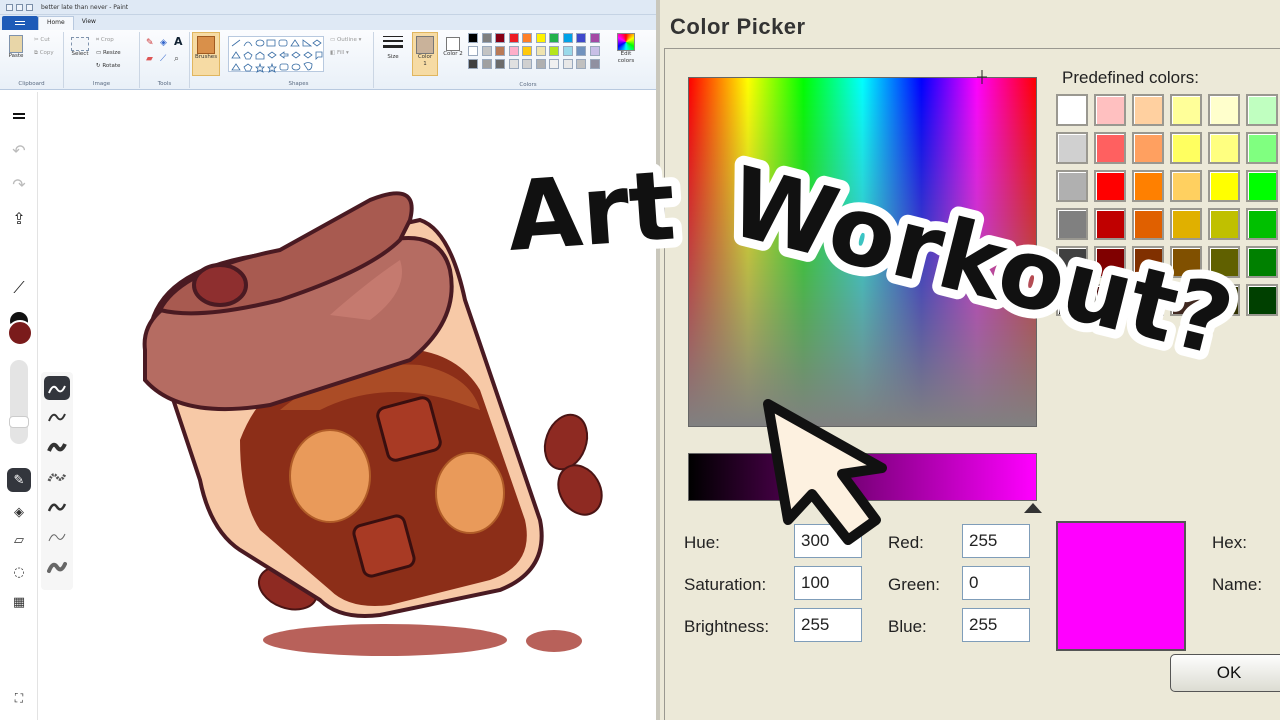  I want to click on brush-option-pen, so click(57, 388).